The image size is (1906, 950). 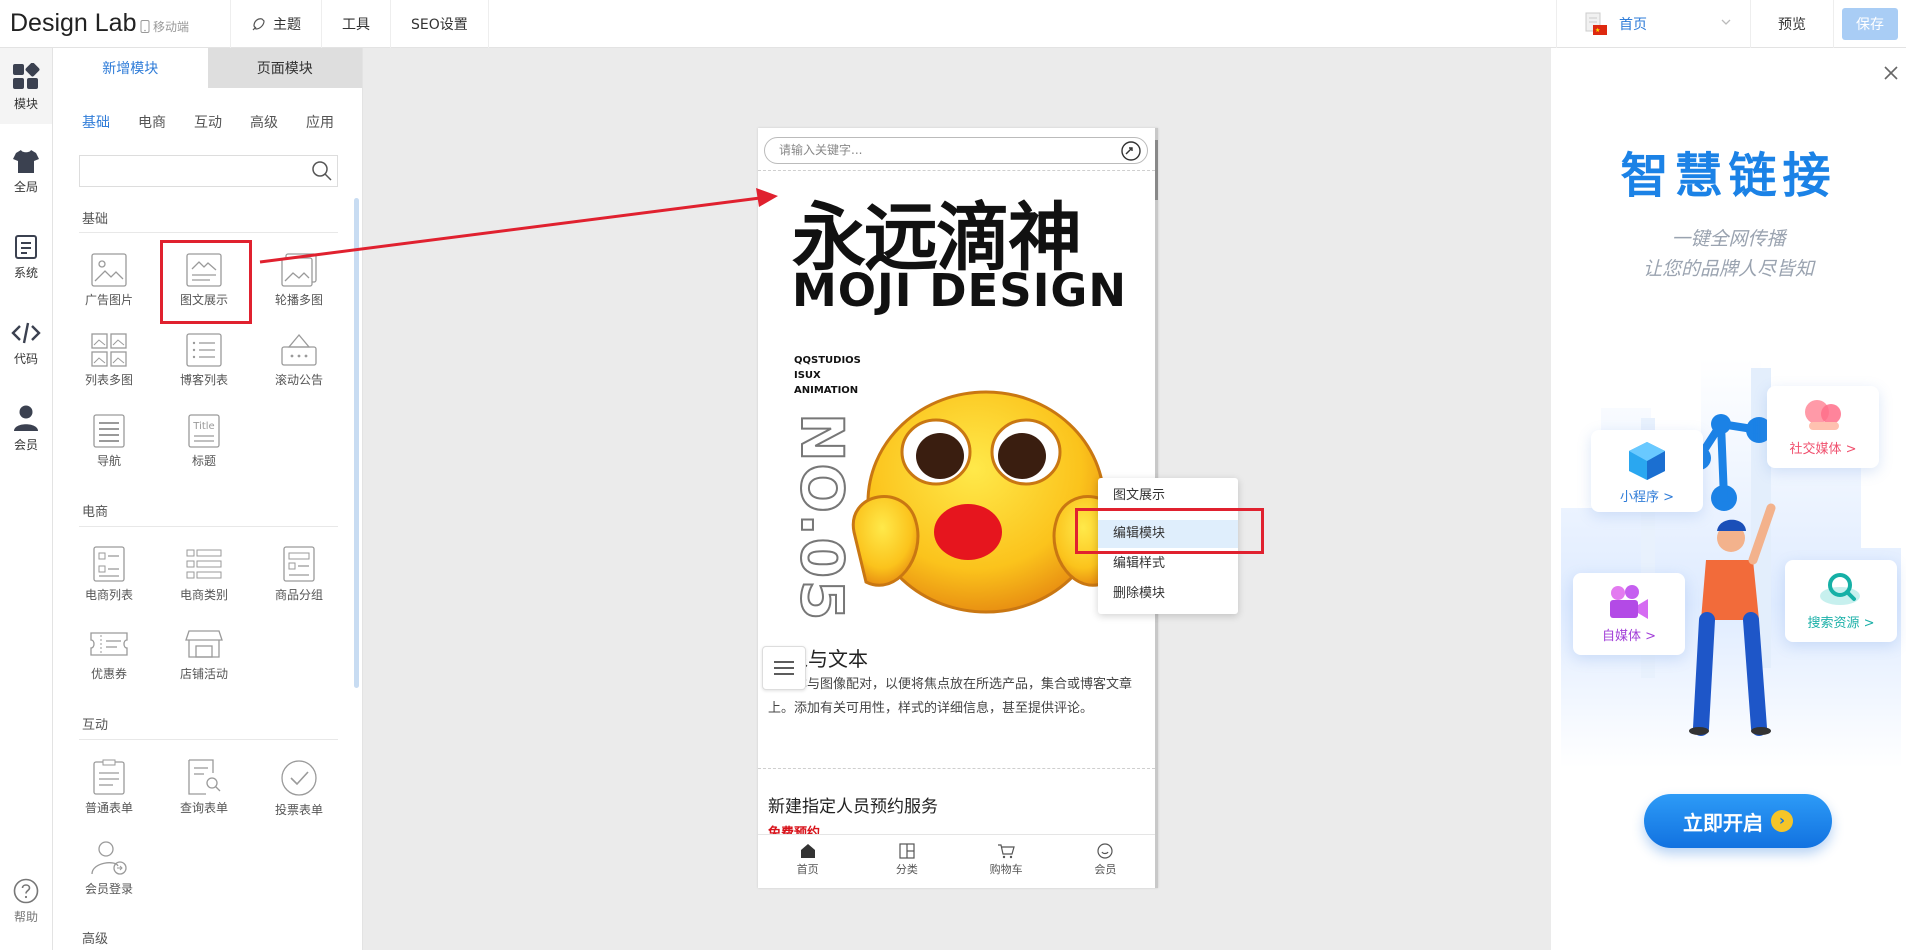 I want to click on panel-scrollbar, so click(x=356, y=443).